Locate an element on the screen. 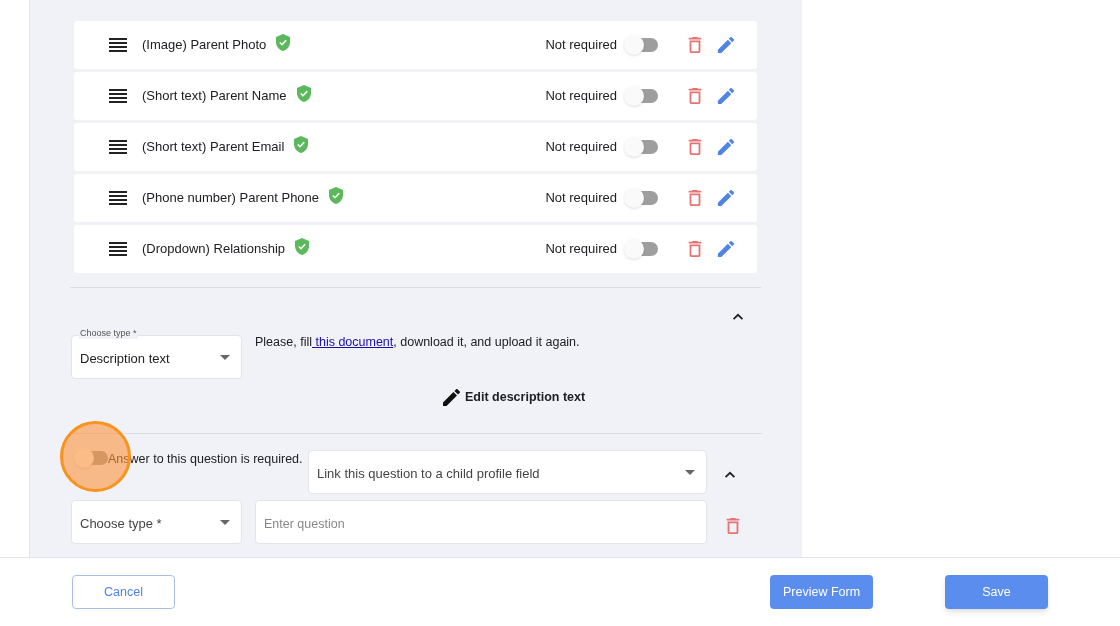 Image resolution: width=1120 pixels, height=626 pixels. type-select: Choose type * is located at coordinates (156, 522).